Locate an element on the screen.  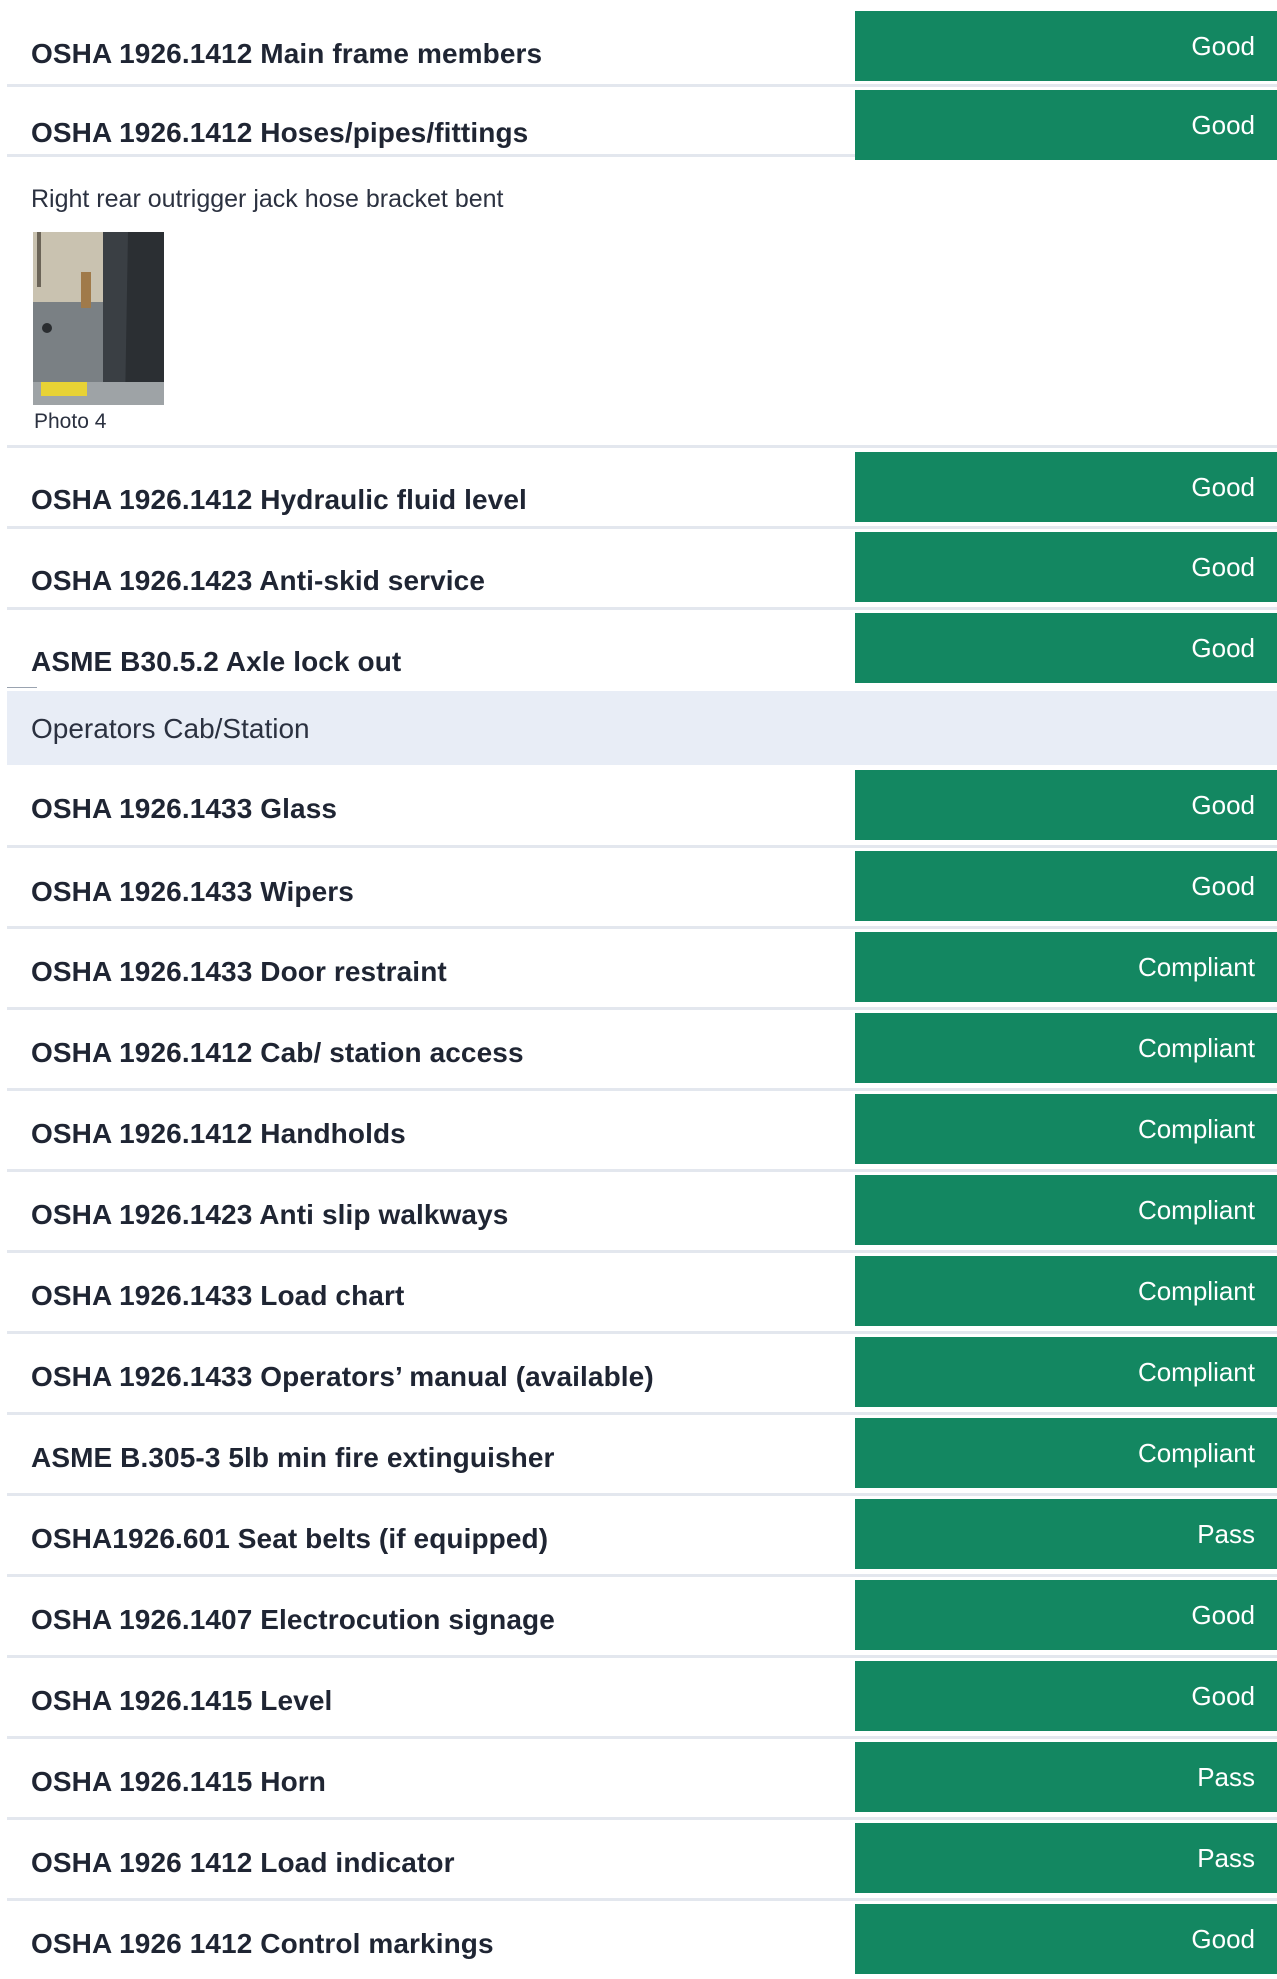
inspection-row: OSHA 1926.1433 Door restraint Compliant is located at coordinates (642, 969).